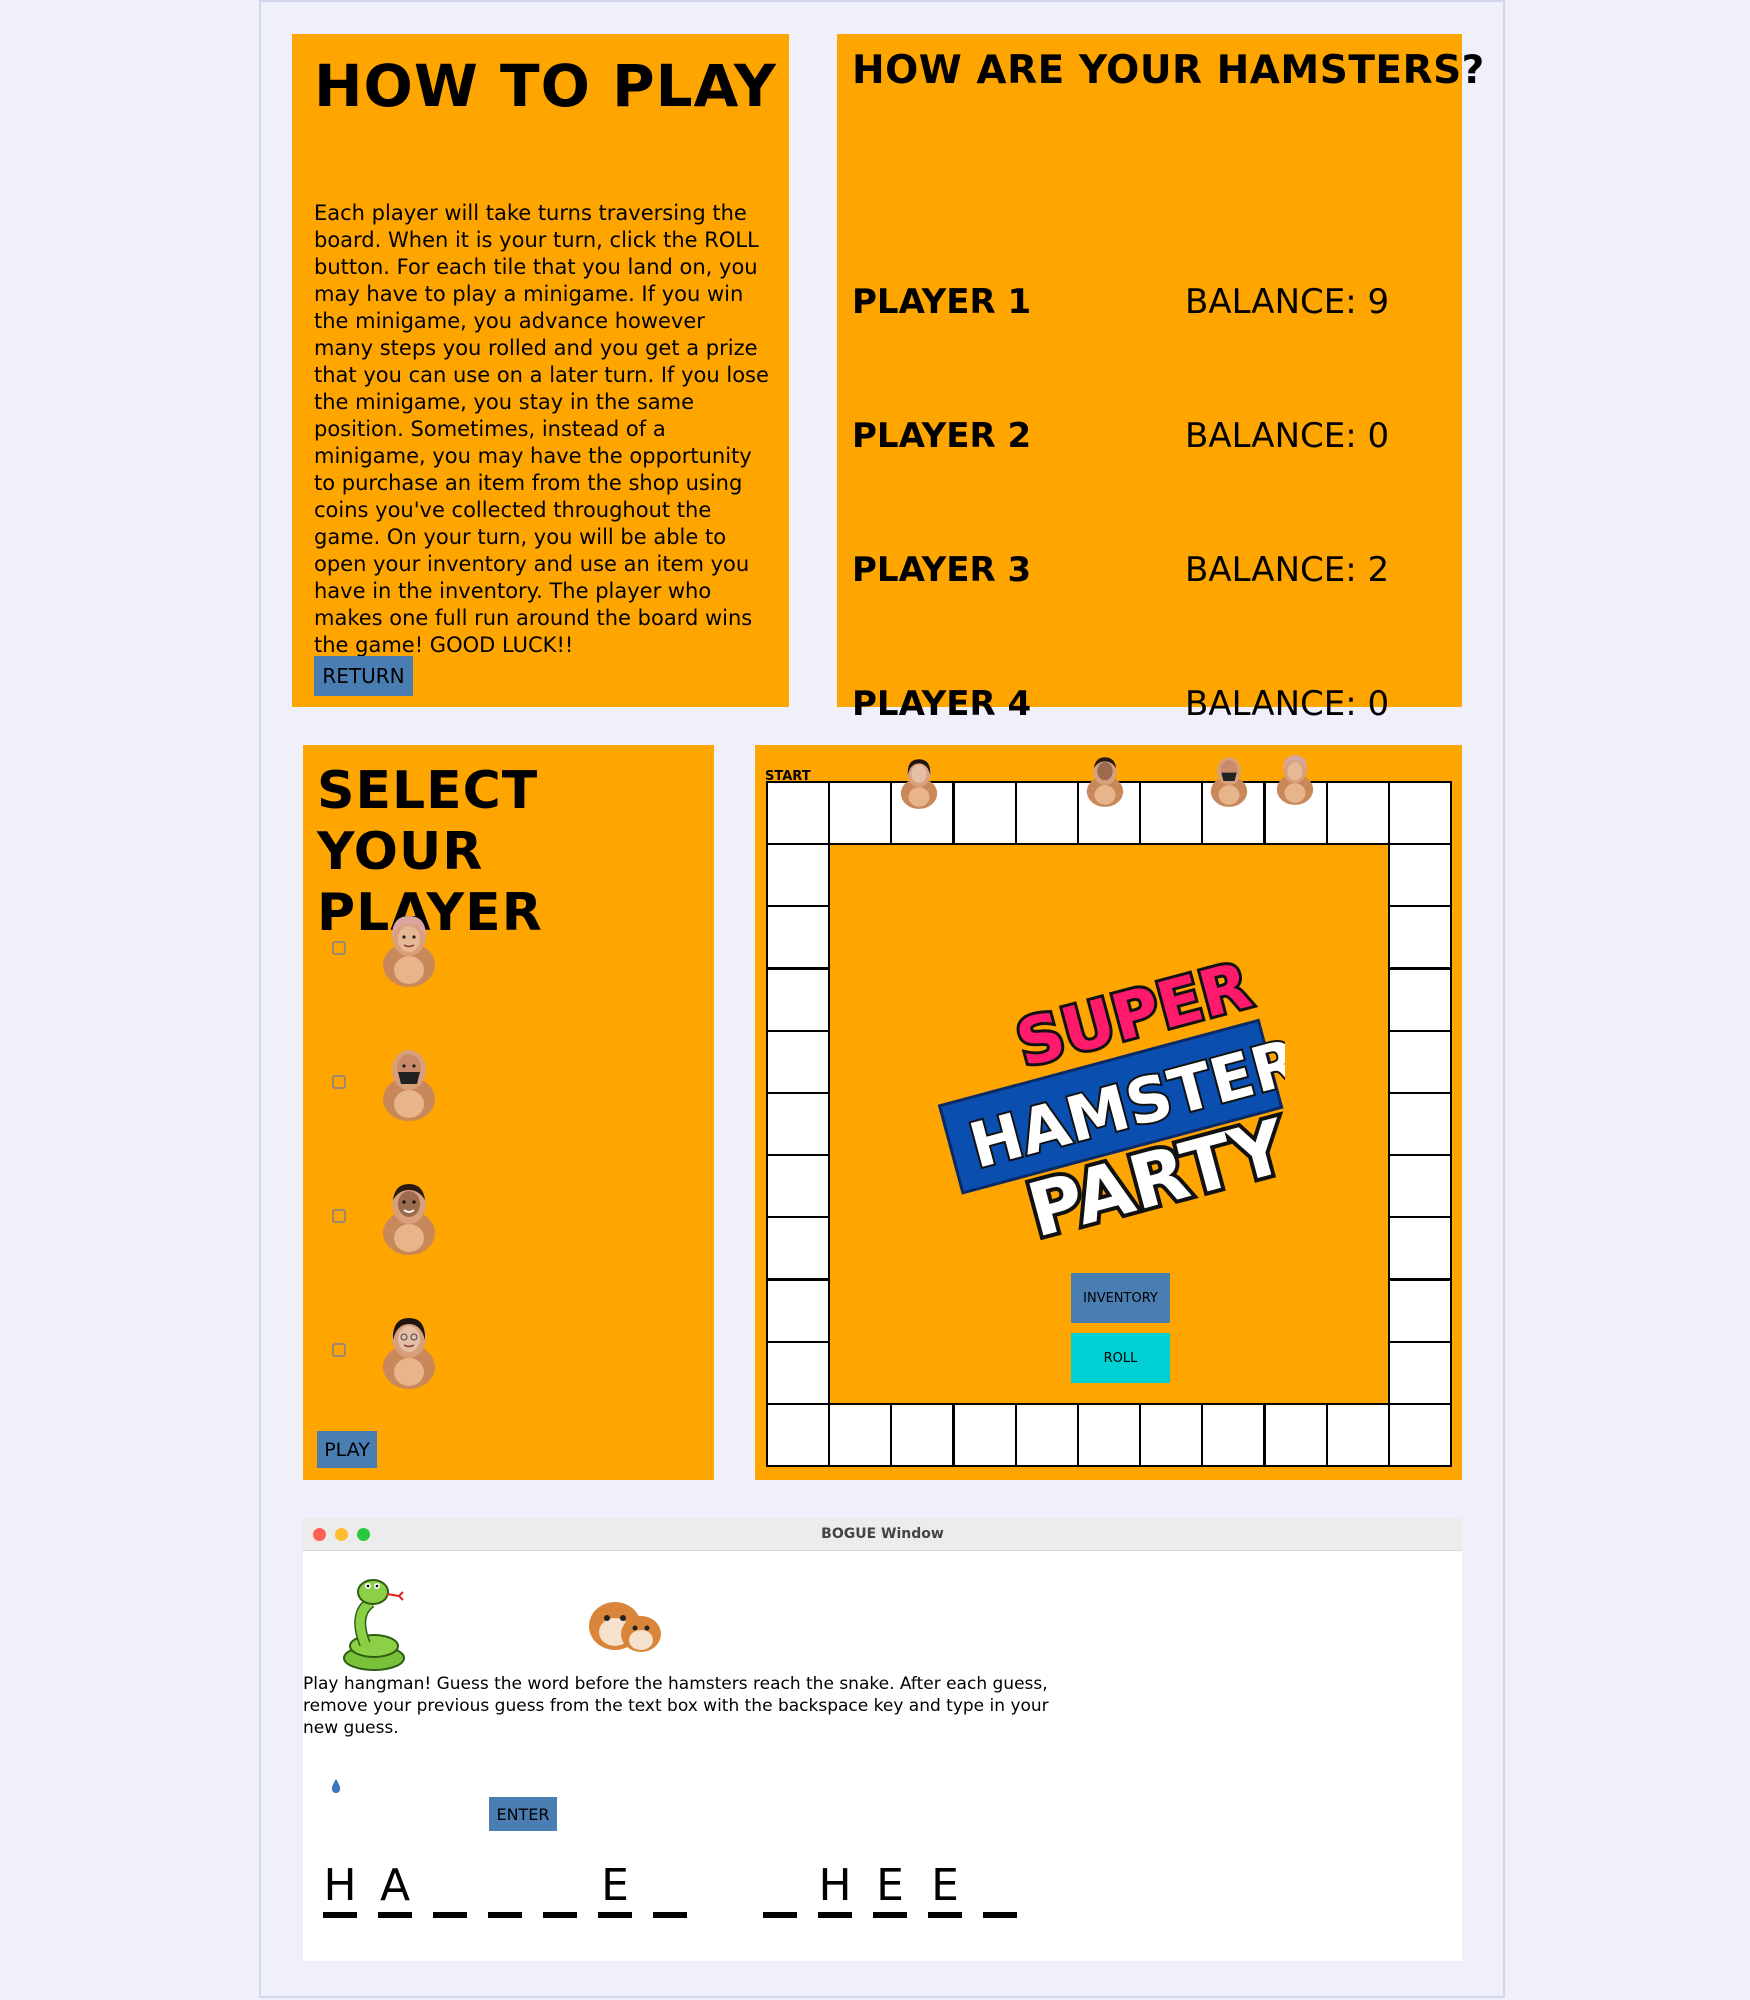  I want to click on player-name: PLAYER 3, so click(942, 570).